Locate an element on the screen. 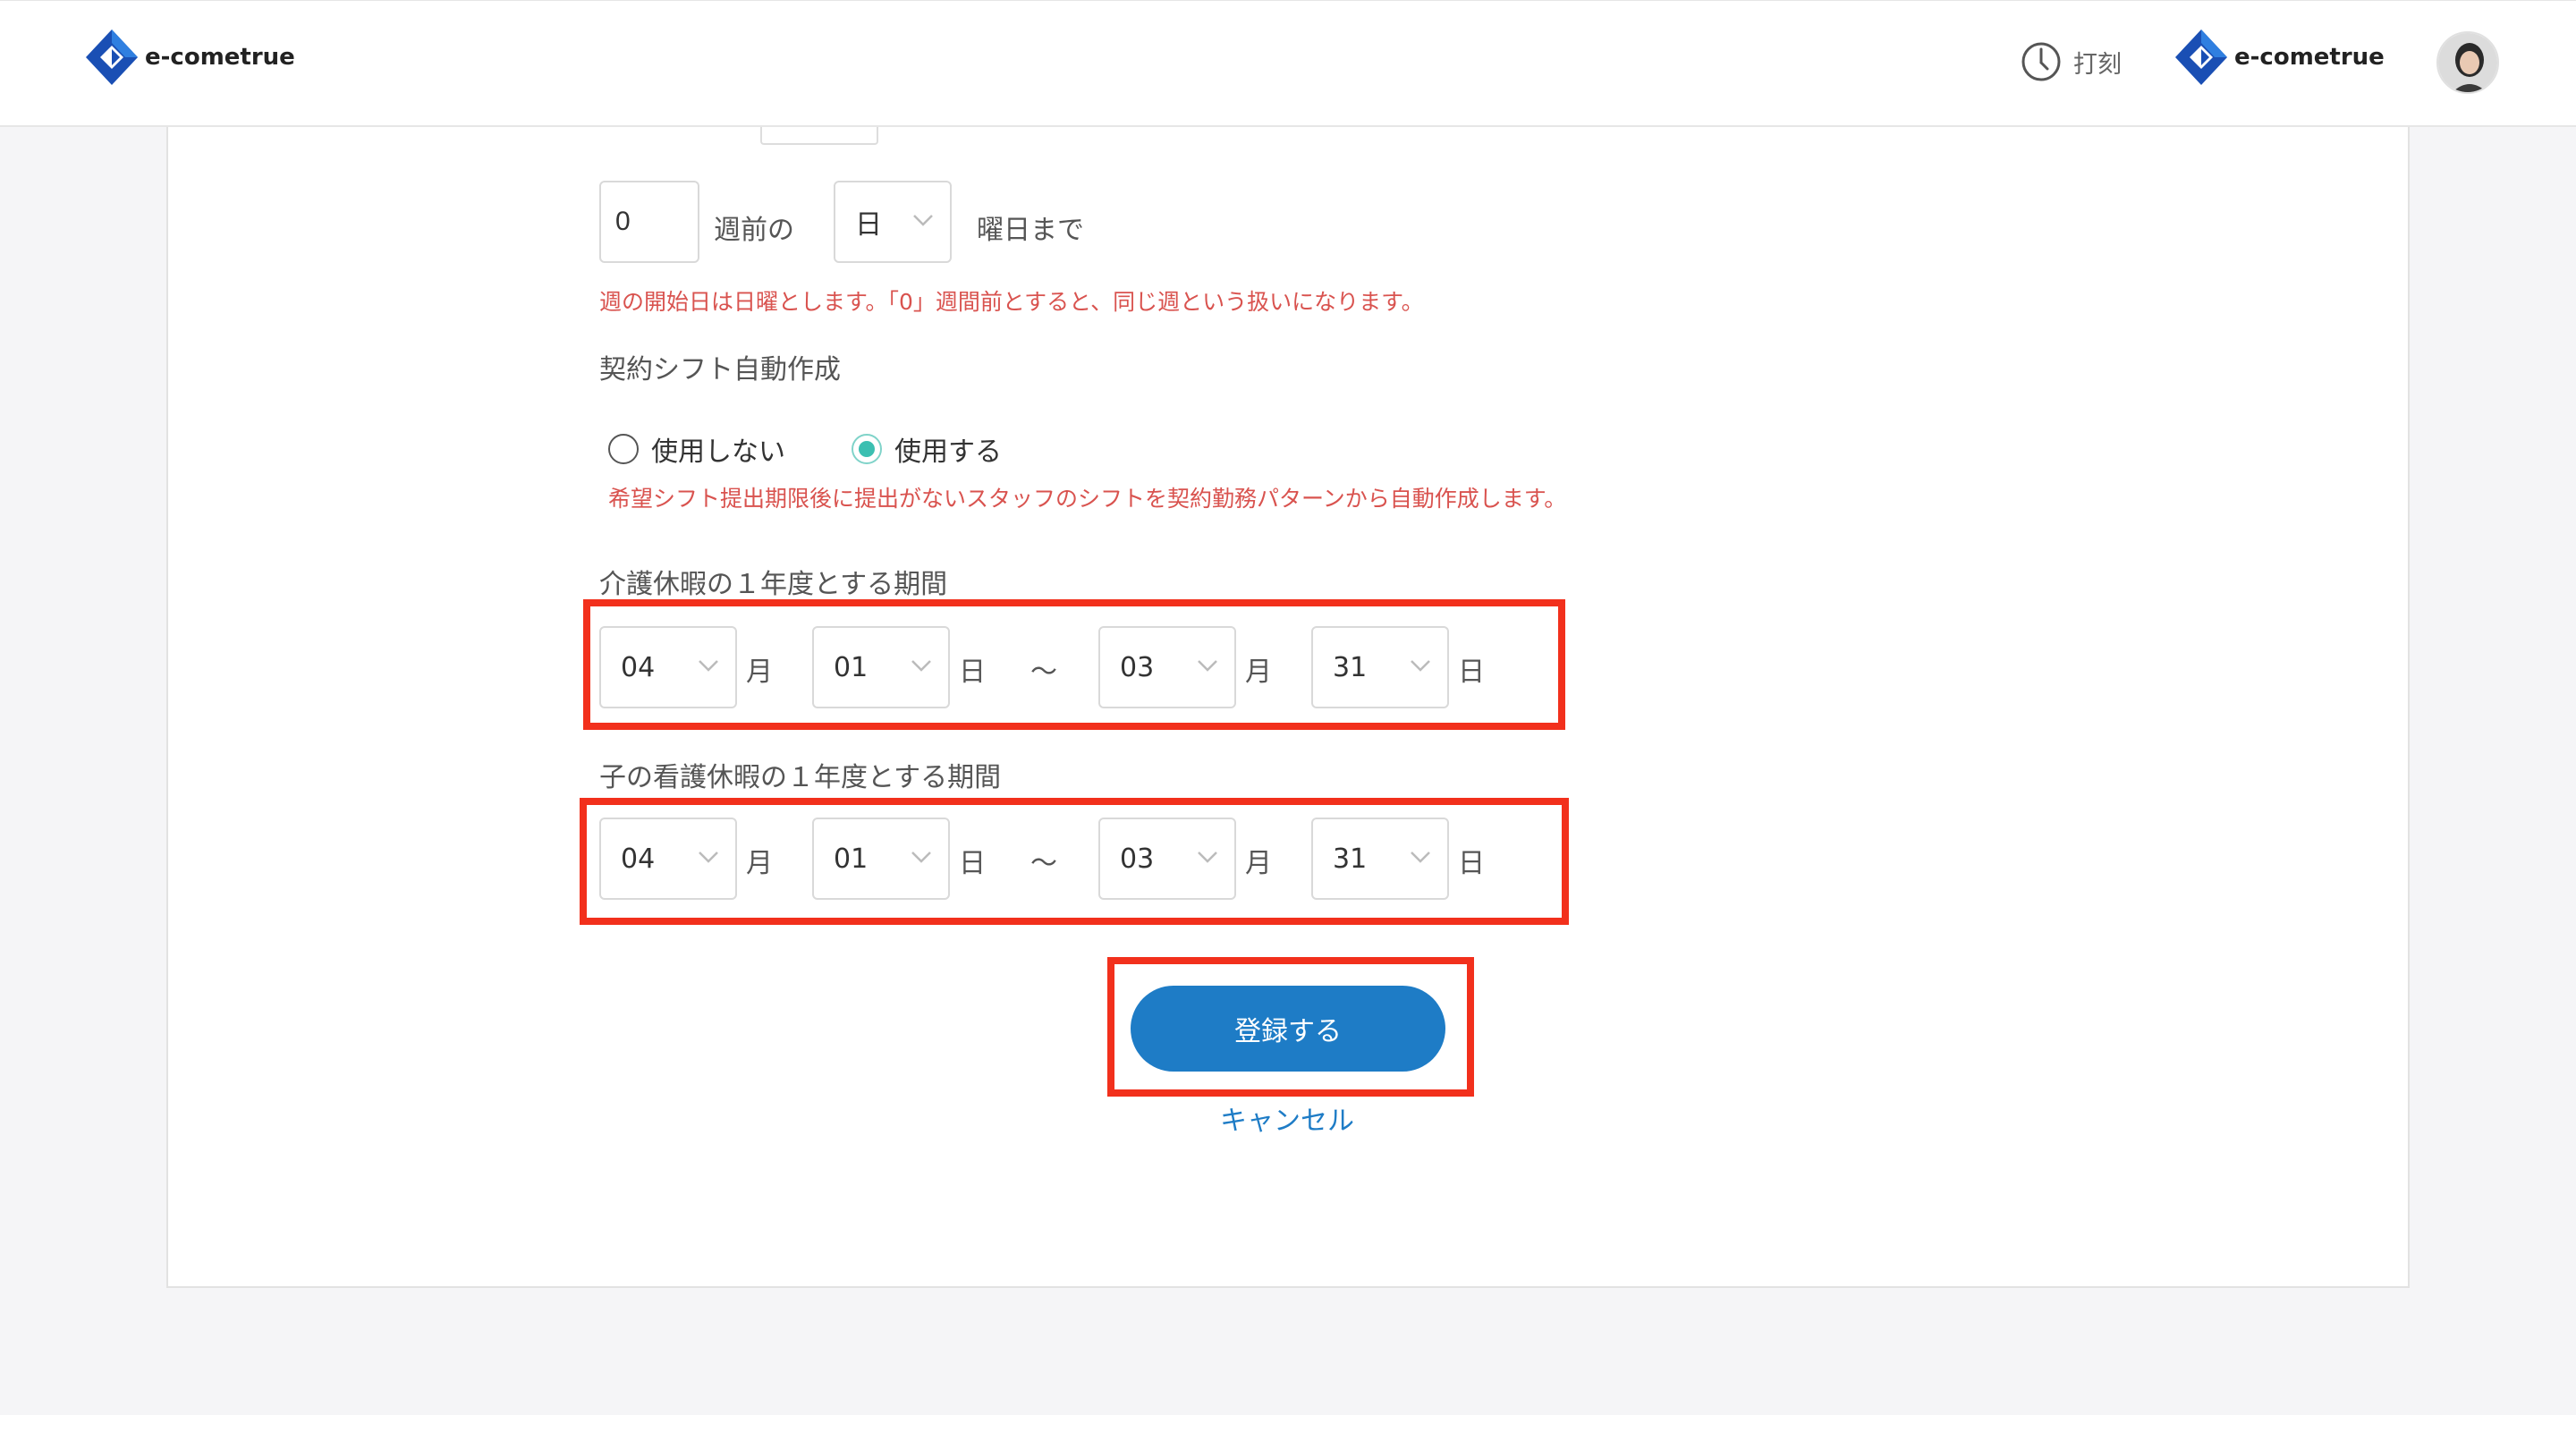 The width and height of the screenshot is (2576, 1449). child-care-leave-start-day-unit: 日 is located at coordinates (972, 863).